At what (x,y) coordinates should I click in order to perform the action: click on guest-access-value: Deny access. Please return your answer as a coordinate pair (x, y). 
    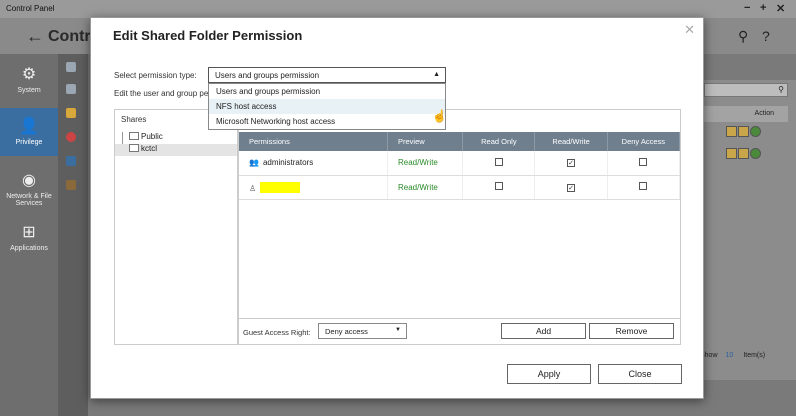
    Looking at the image, I should click on (346, 331).